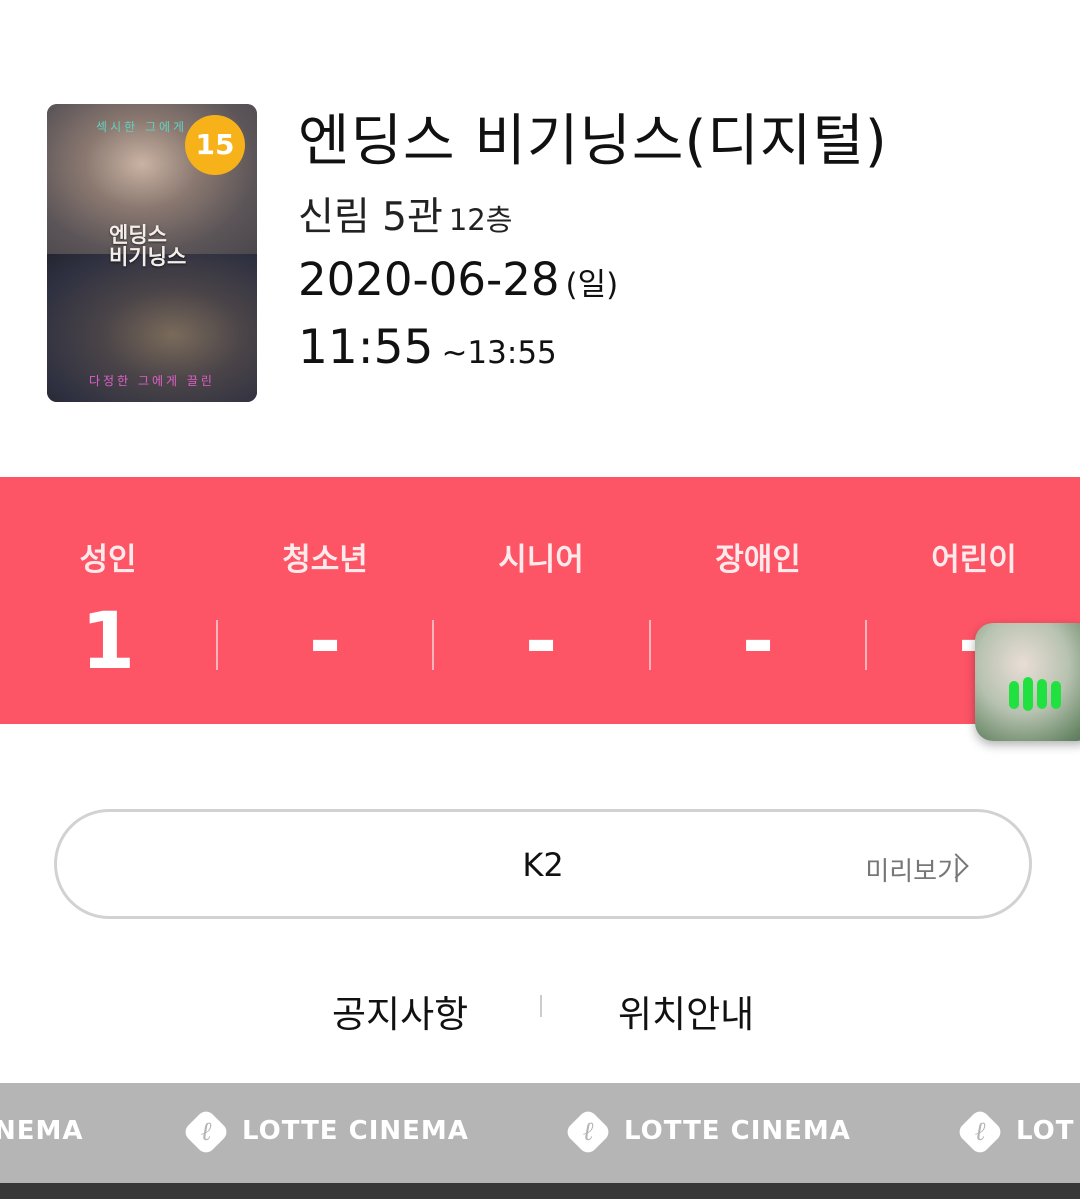 The image size is (1080, 1199). I want to click on poster-title-line2: 비기닝스, so click(148, 257).